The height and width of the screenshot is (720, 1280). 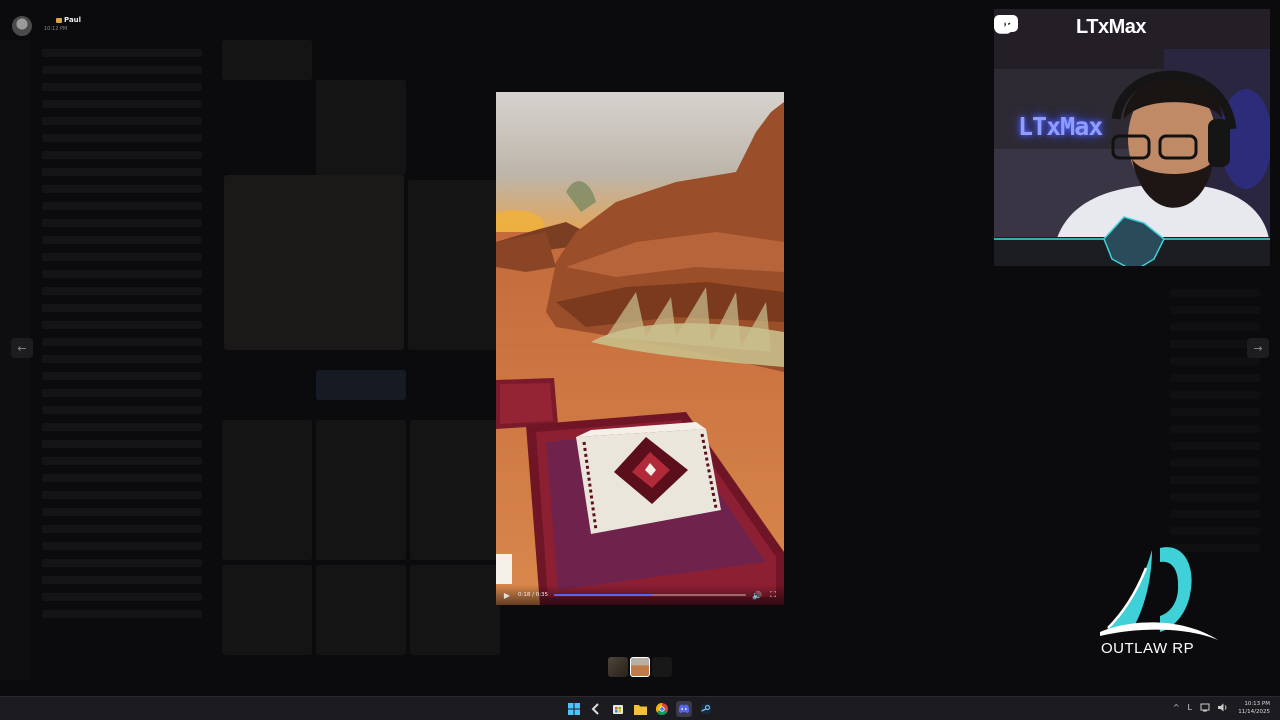 I want to click on neon-sign: LTxMax, so click(x=1060, y=126).